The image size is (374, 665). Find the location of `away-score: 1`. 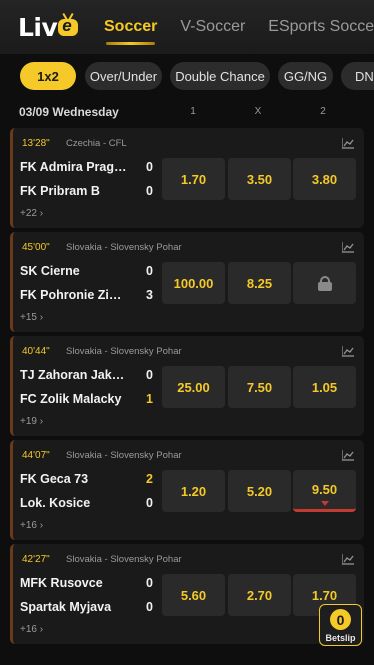

away-score: 1 is located at coordinates (149, 399).